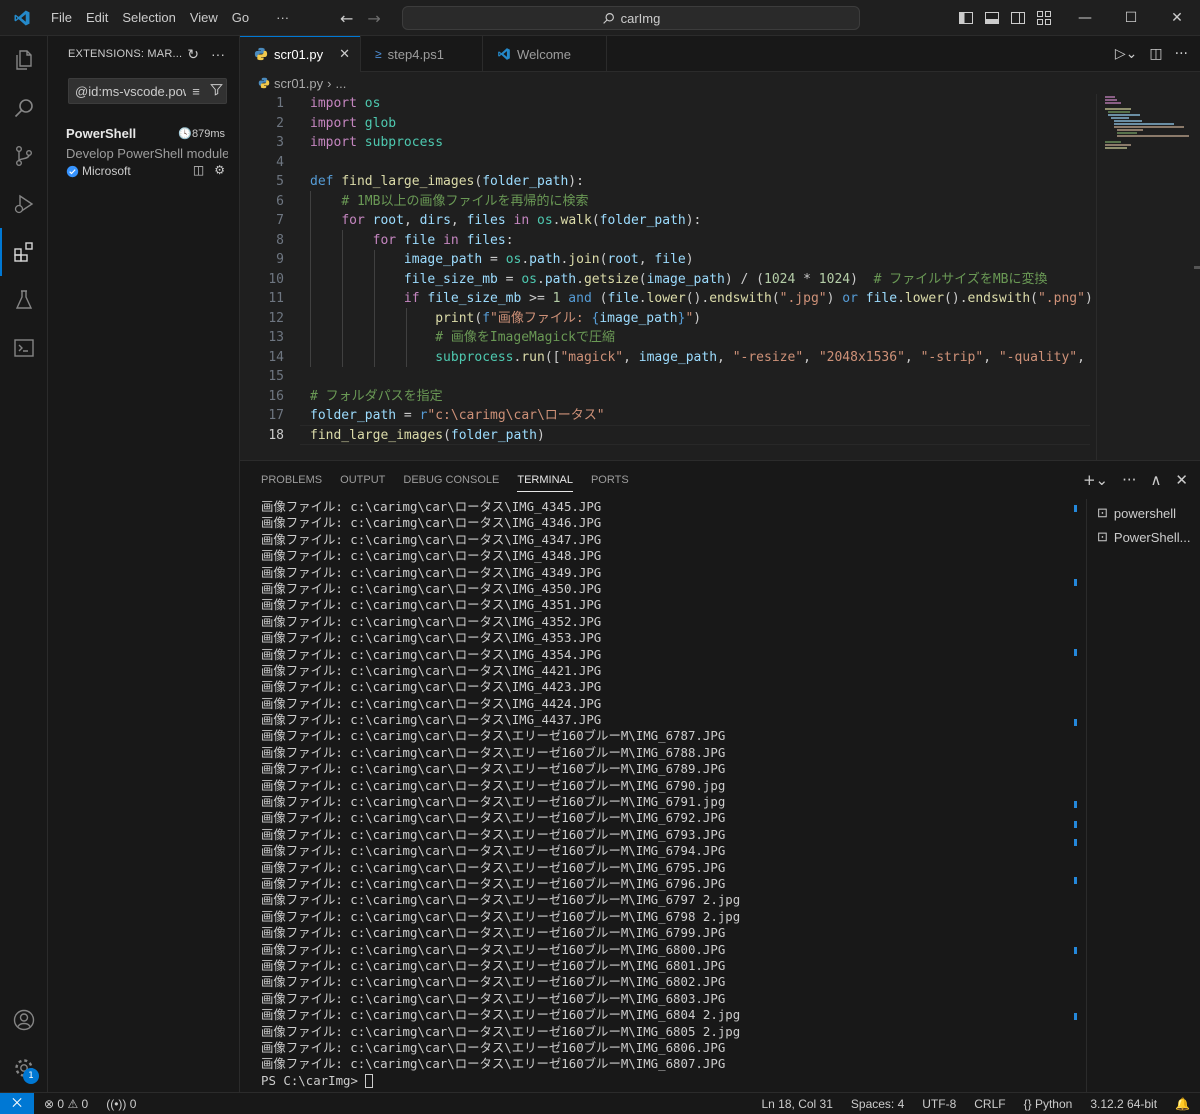  What do you see at coordinates (877, 1104) in the screenshot?
I see `indentation: Spaces: 4` at bounding box center [877, 1104].